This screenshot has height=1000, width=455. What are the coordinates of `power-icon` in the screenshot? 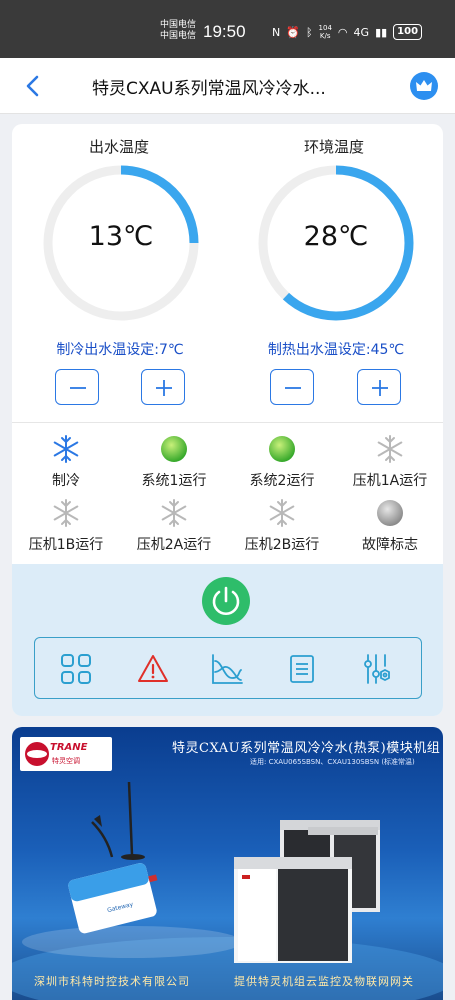 It's located at (226, 600).